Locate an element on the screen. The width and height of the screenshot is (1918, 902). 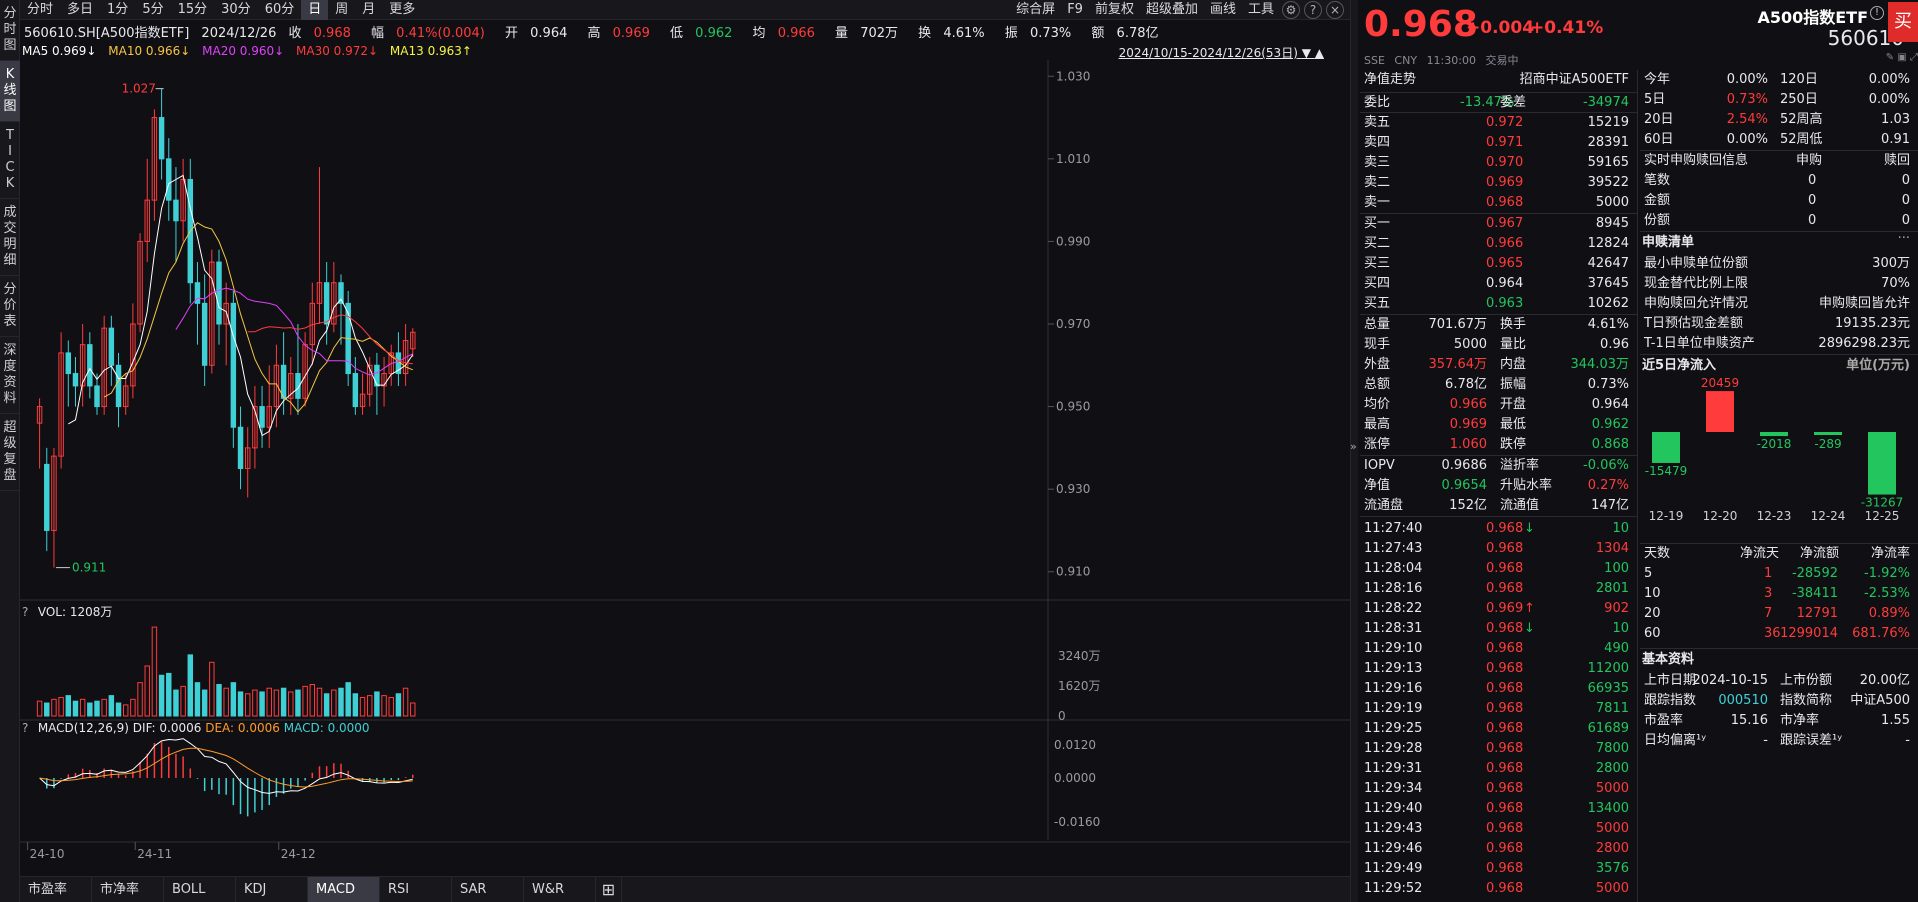
period-tab: 周 is located at coordinates (341, 10).